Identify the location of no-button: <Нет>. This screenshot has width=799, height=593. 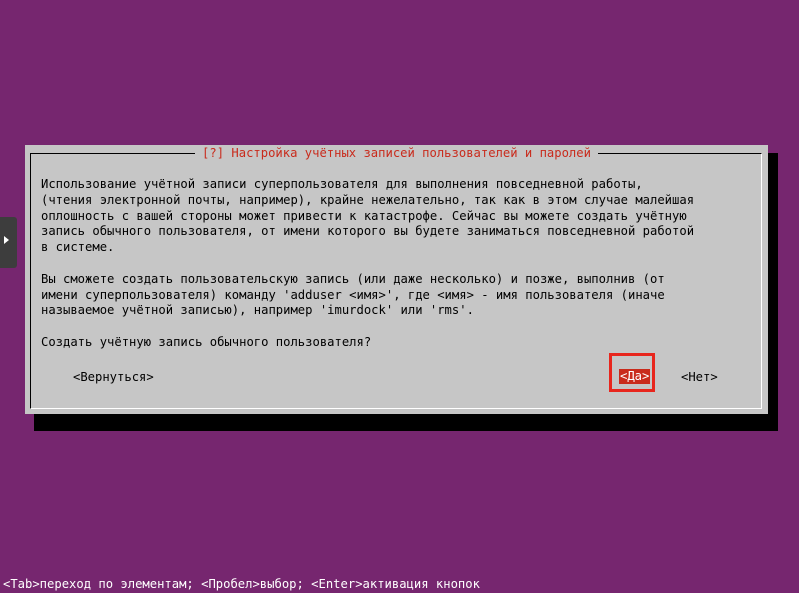
(699, 377).